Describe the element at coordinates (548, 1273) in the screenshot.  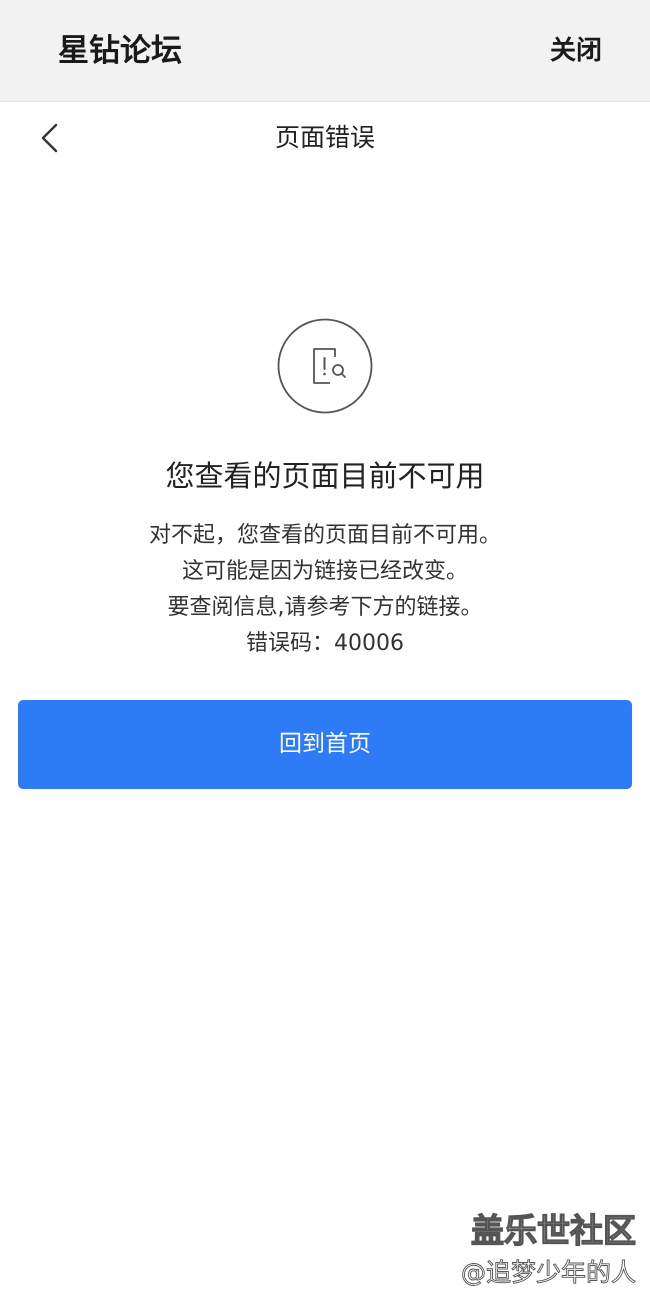
I see `watermark-username: @追梦少年的人` at that location.